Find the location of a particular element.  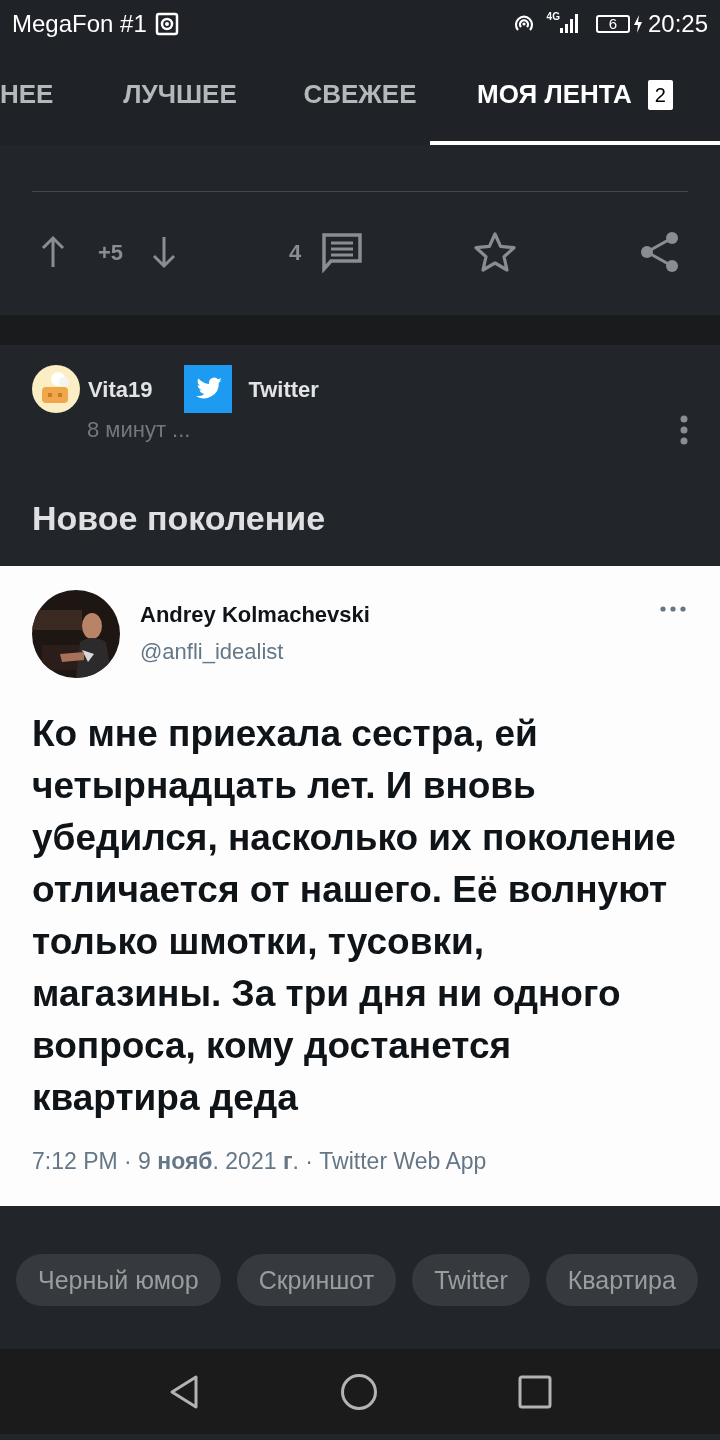

carrier-name: MegaFon #1 is located at coordinates (79, 24).